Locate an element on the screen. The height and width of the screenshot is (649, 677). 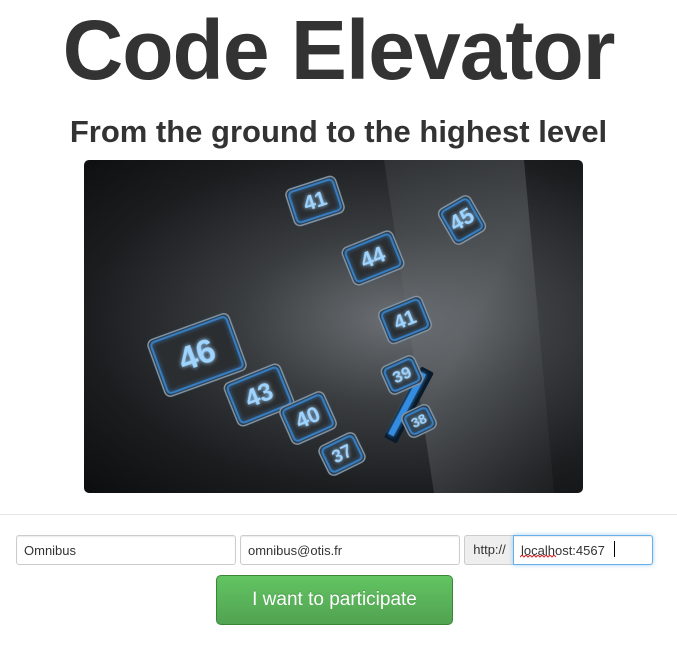
email-field is located at coordinates (350, 550).